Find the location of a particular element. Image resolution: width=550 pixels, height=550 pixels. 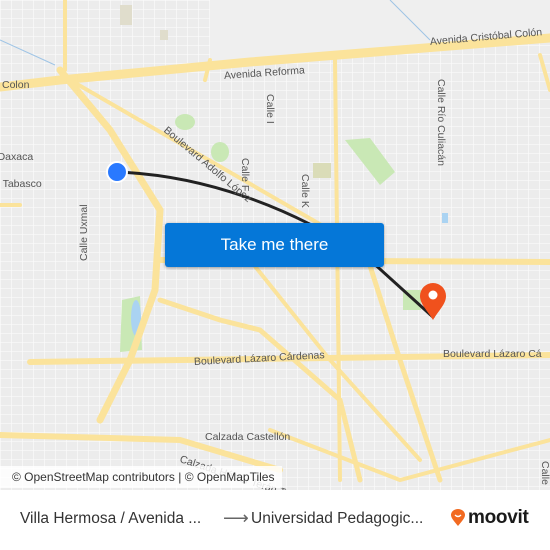

label-calle-i: Calle I is located at coordinates (270, 109).